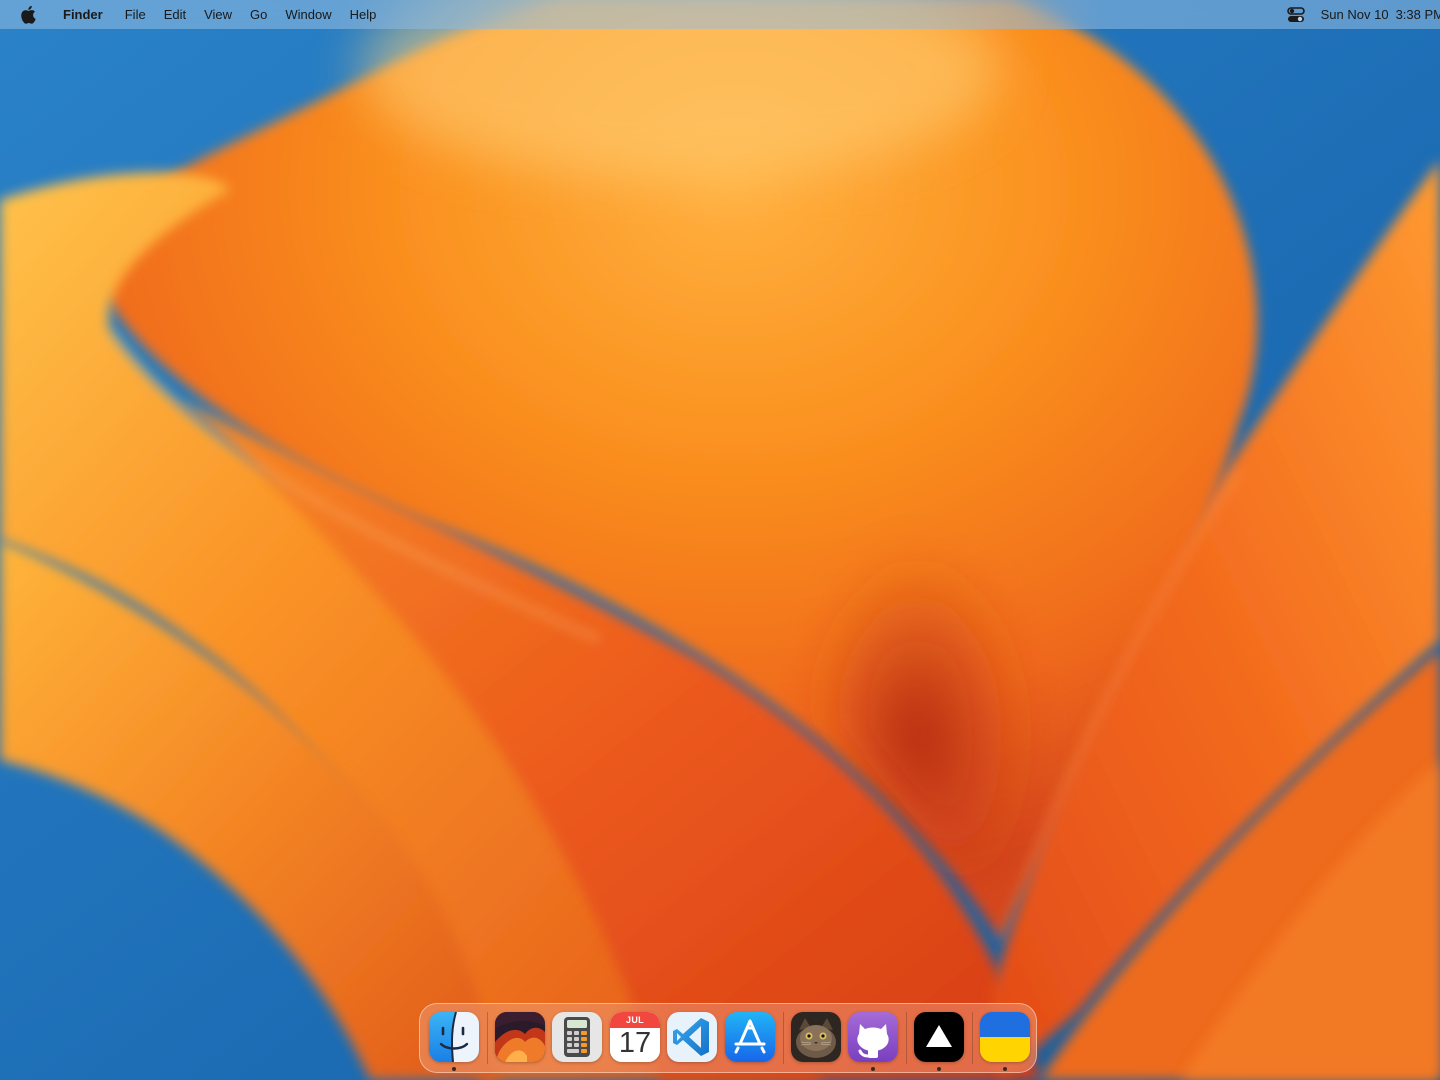 The width and height of the screenshot is (1440, 1080). Describe the element at coordinates (635, 1020) in the screenshot. I see `calendar-month: JUL` at that location.